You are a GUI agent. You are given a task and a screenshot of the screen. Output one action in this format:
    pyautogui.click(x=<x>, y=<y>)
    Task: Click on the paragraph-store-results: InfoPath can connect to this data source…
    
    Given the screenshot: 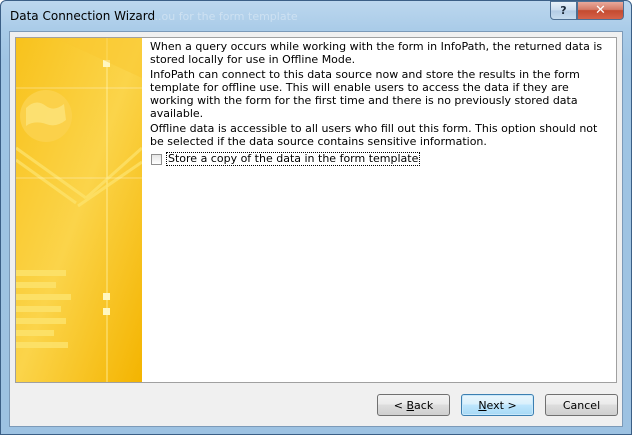 What is the action you would take?
    pyautogui.click(x=365, y=94)
    